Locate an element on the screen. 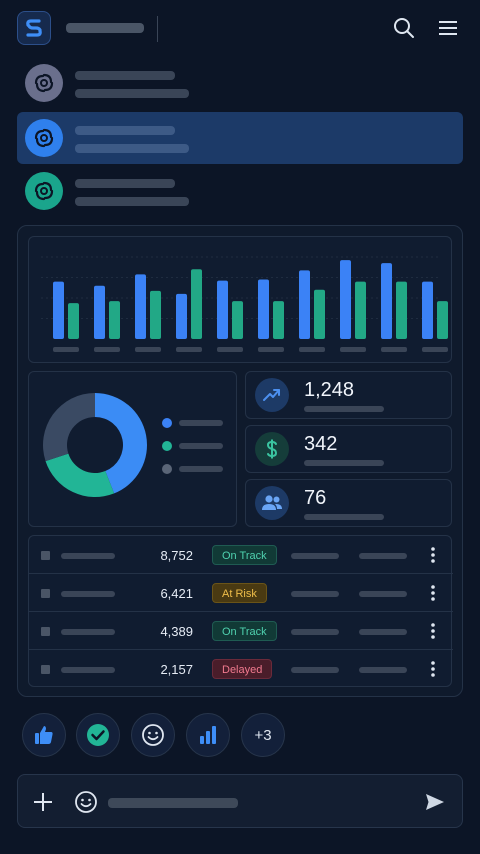  donut-chart-card is located at coordinates (132, 449).